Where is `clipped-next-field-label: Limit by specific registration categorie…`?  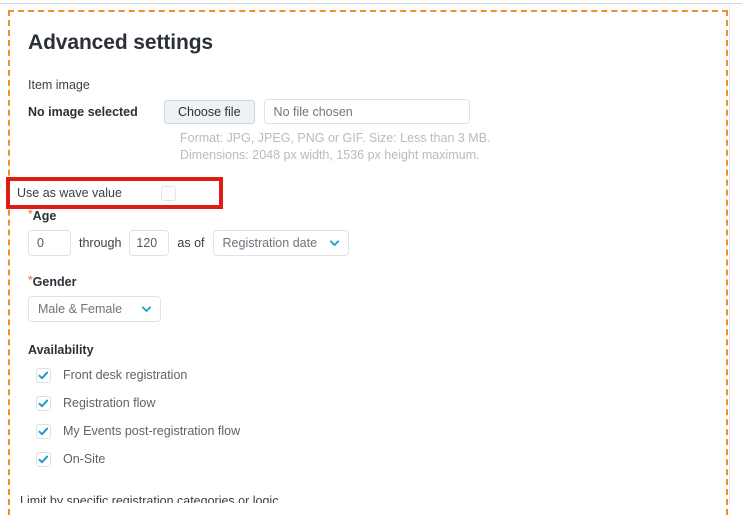 clipped-next-field-label: Limit by specific registration categorie… is located at coordinates (230, 498).